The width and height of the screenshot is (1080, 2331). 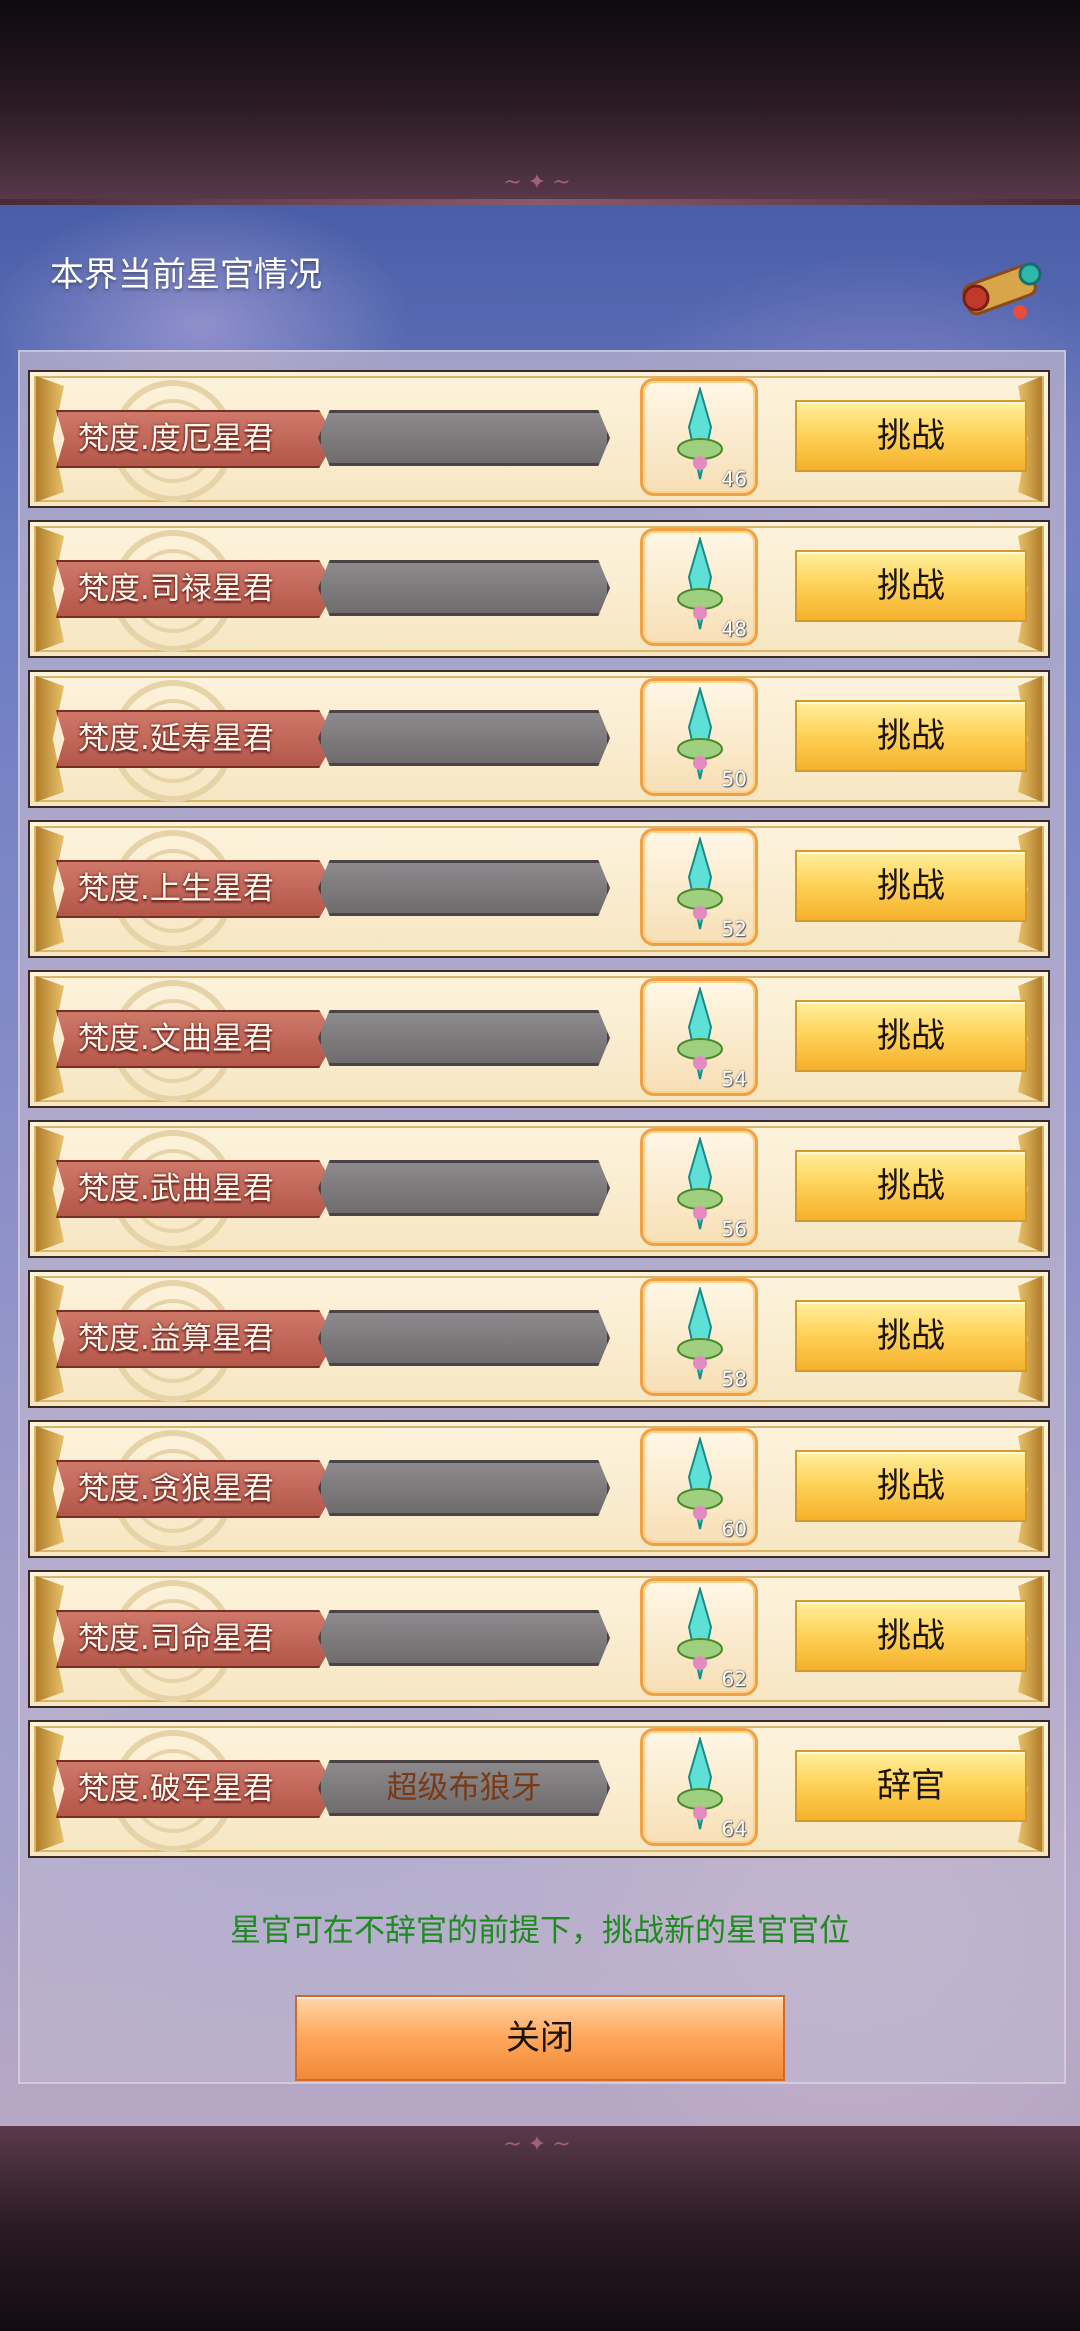 I want to click on item-level: 62, so click(x=734, y=1679).